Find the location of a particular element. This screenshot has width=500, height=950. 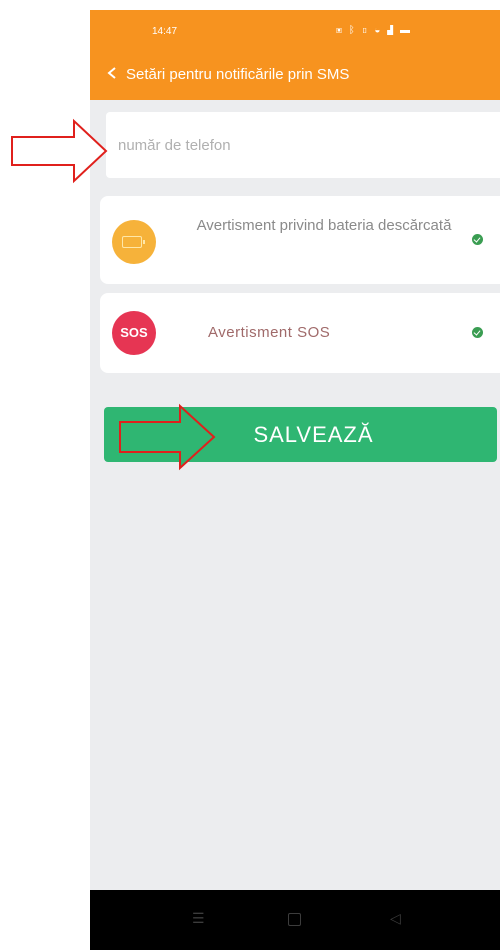

system-nav-bar: ☰ ◁ is located at coordinates (295, 920).